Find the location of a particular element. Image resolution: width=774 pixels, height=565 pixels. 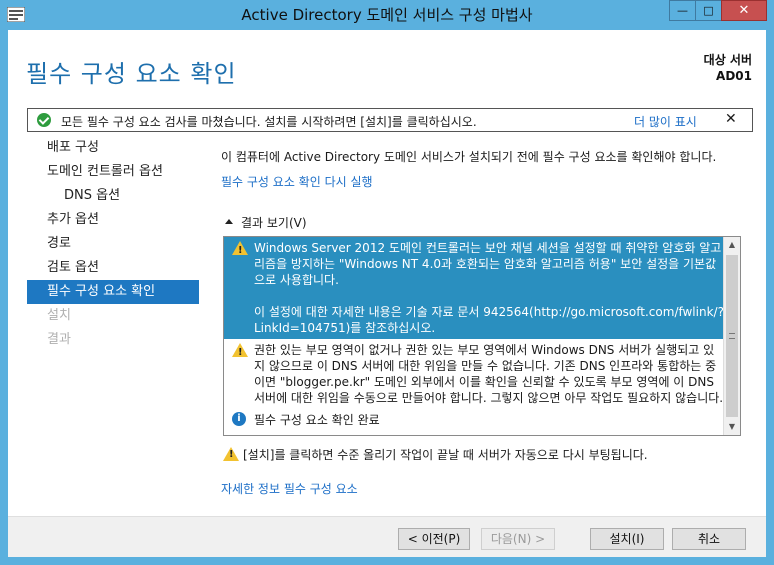

show-more-link: 더 많이 표시 is located at coordinates (665, 121).